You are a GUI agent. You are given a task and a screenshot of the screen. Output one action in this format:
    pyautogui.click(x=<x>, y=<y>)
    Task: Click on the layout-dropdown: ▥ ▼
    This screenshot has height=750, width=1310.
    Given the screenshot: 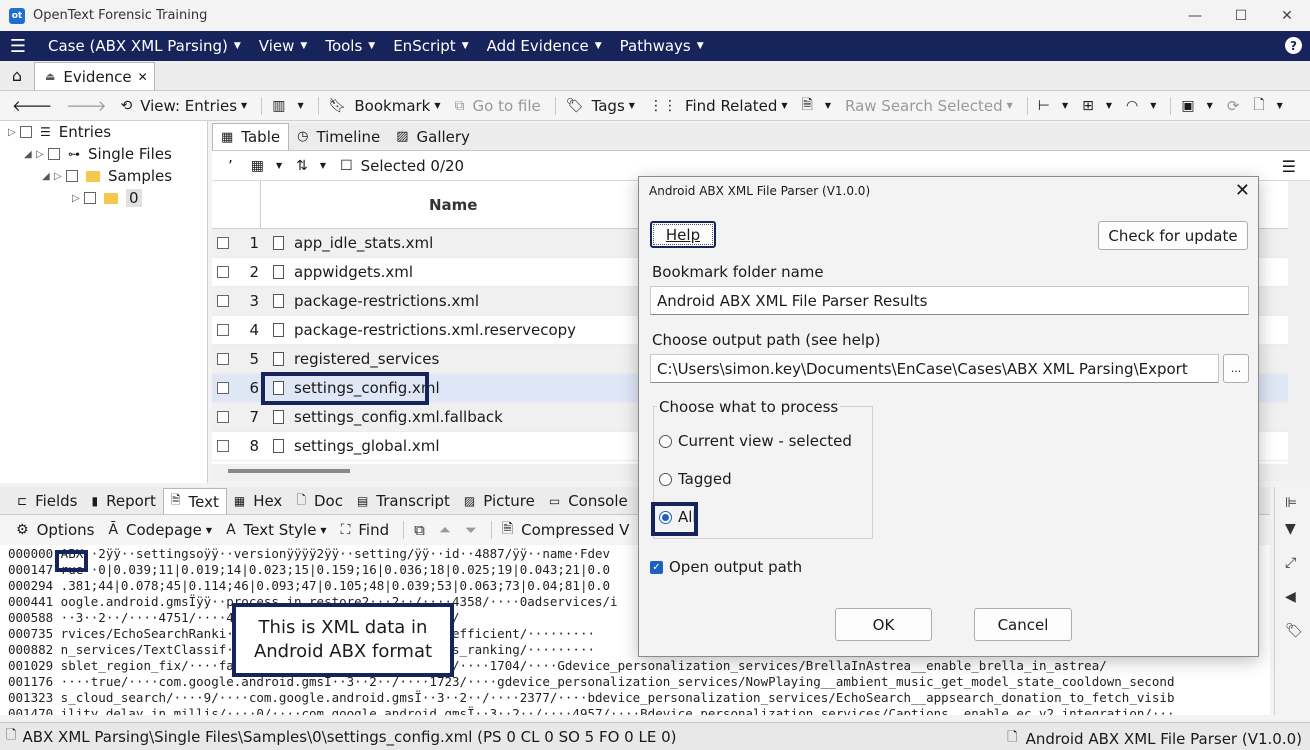 What is the action you would take?
    pyautogui.click(x=287, y=106)
    